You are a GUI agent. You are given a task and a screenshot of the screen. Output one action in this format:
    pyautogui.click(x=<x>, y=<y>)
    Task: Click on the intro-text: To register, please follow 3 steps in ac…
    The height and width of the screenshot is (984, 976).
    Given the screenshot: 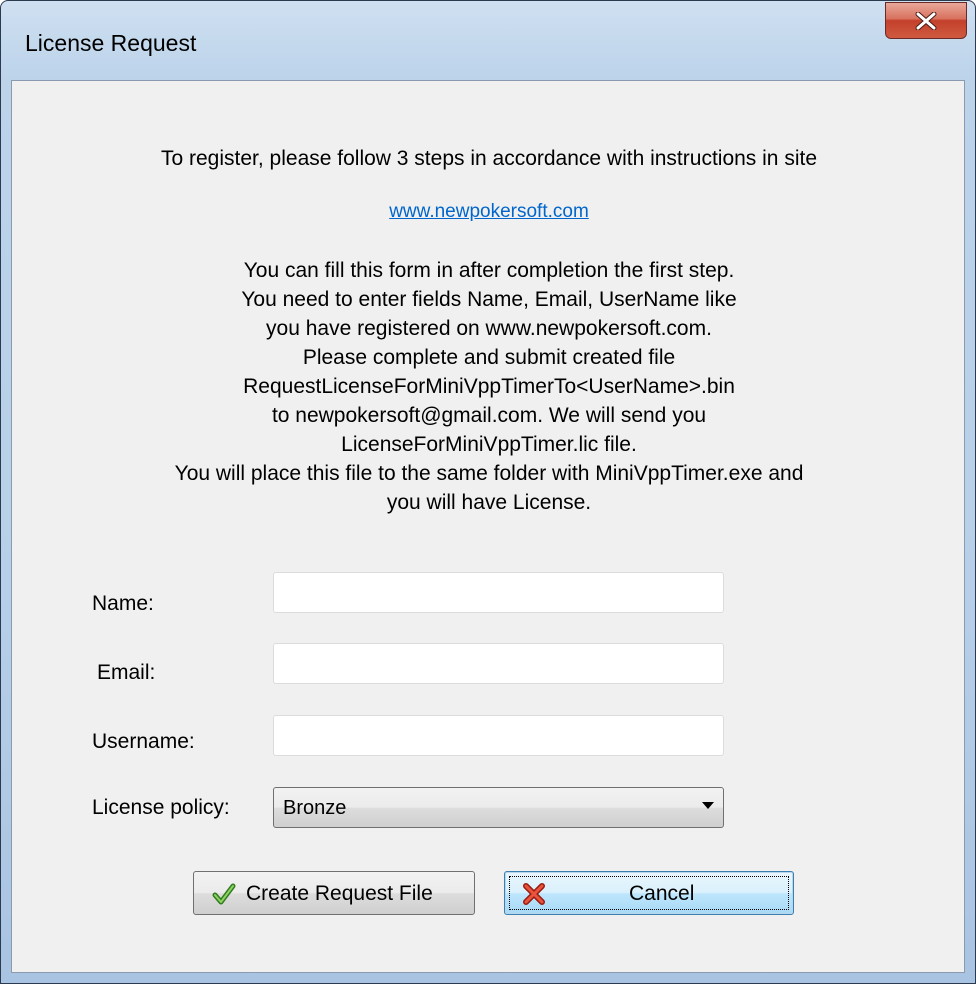 What is the action you would take?
    pyautogui.click(x=489, y=158)
    